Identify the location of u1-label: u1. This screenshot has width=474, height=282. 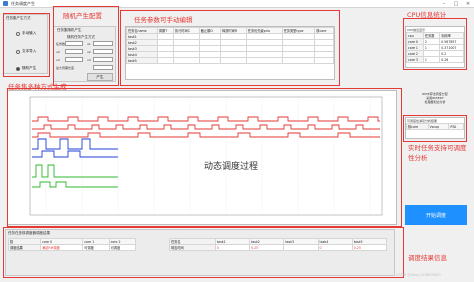
(89, 44).